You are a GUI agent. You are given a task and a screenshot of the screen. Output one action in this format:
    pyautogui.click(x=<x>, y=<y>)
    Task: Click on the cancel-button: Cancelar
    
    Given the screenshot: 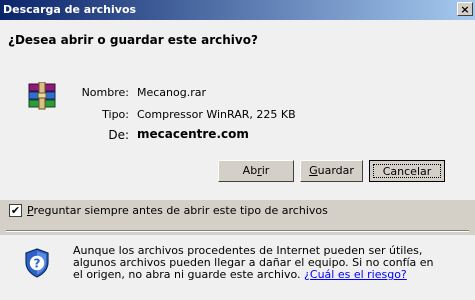 What is the action you would take?
    pyautogui.click(x=407, y=171)
    